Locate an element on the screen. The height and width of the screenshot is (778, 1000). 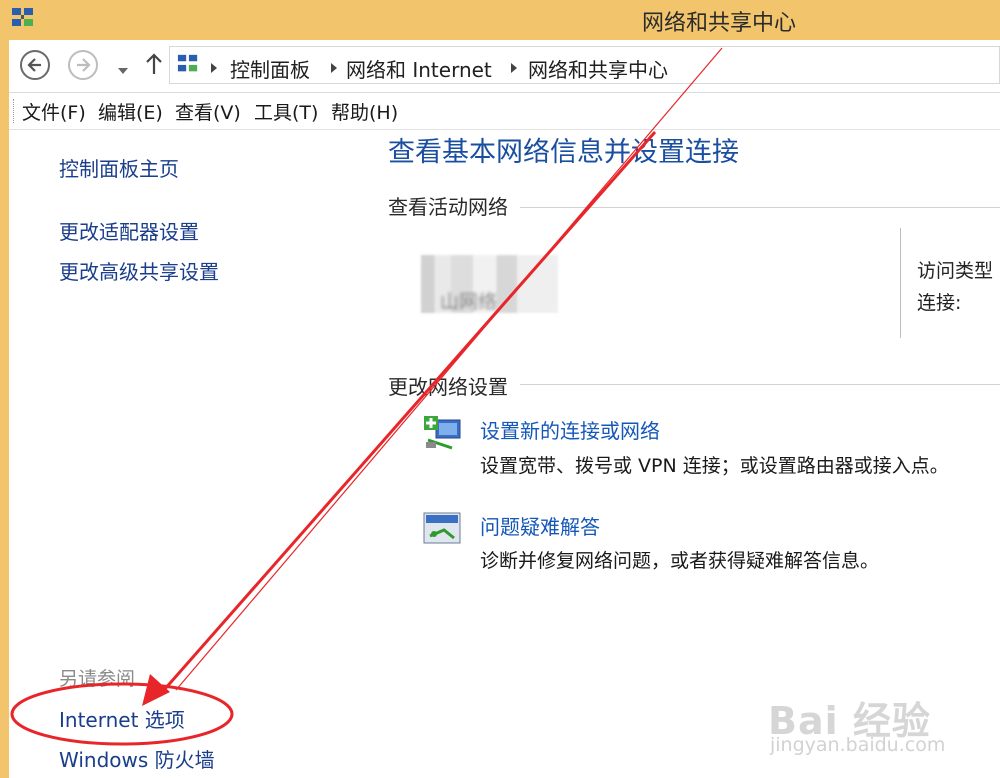
arrow-head-icon is located at coordinates (156, 690).